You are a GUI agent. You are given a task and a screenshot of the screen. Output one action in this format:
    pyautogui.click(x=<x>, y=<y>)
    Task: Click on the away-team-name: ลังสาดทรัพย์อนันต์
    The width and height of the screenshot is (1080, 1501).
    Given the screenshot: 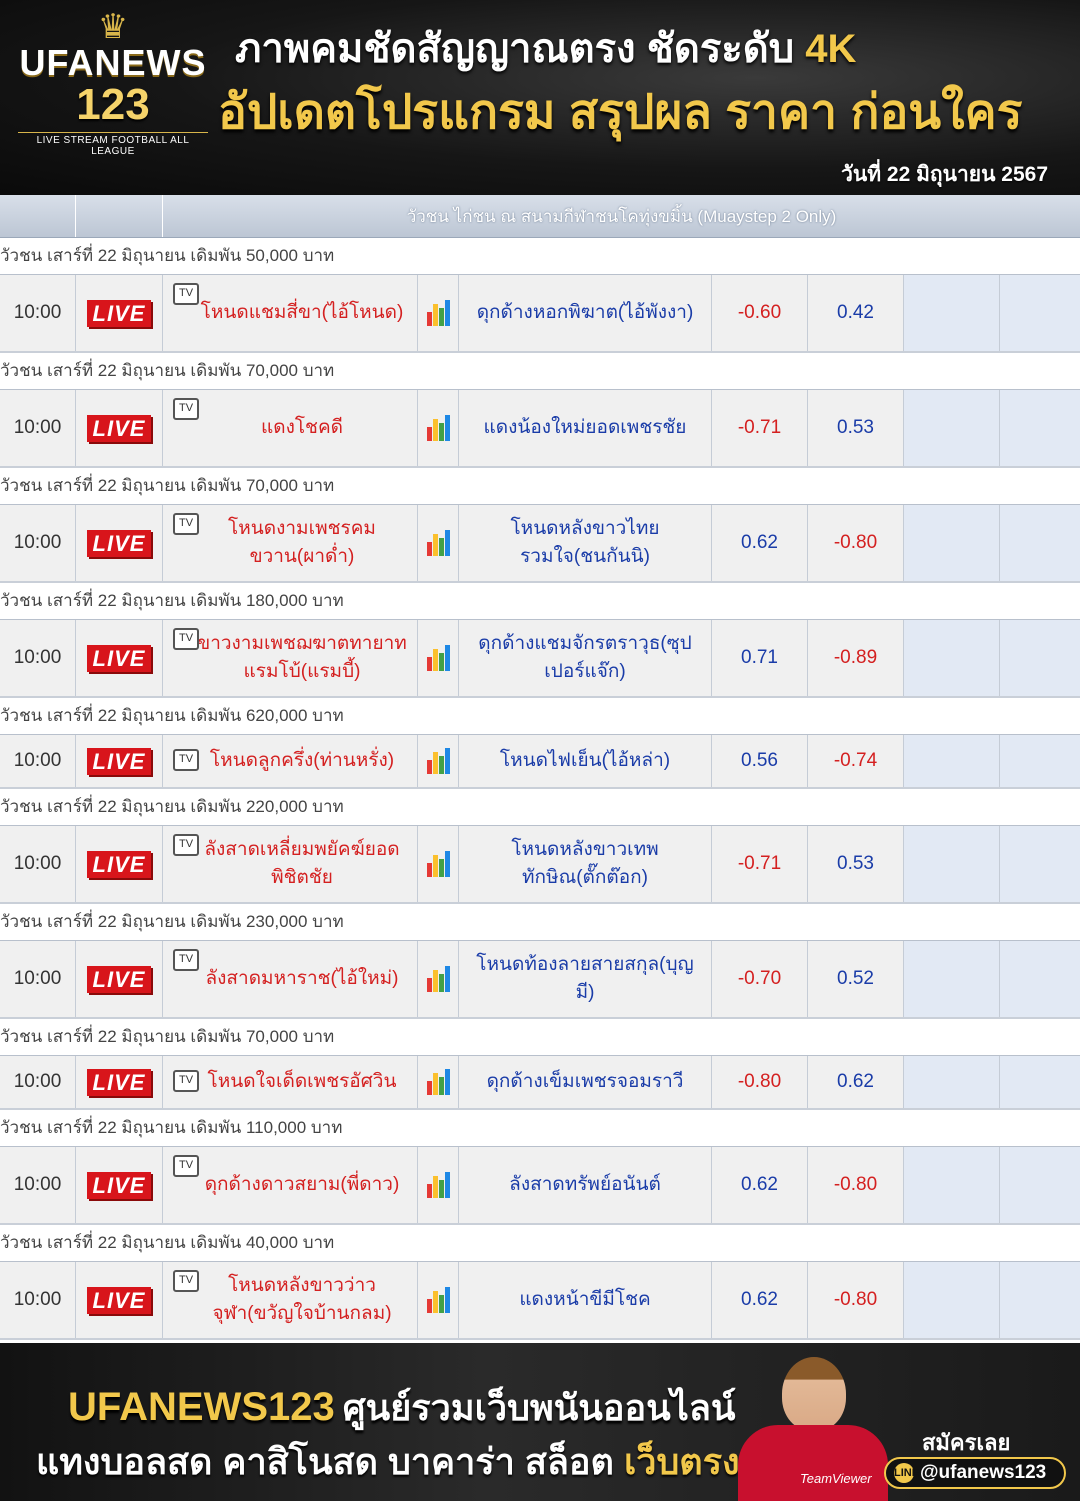 What is the action you would take?
    pyautogui.click(x=585, y=1185)
    